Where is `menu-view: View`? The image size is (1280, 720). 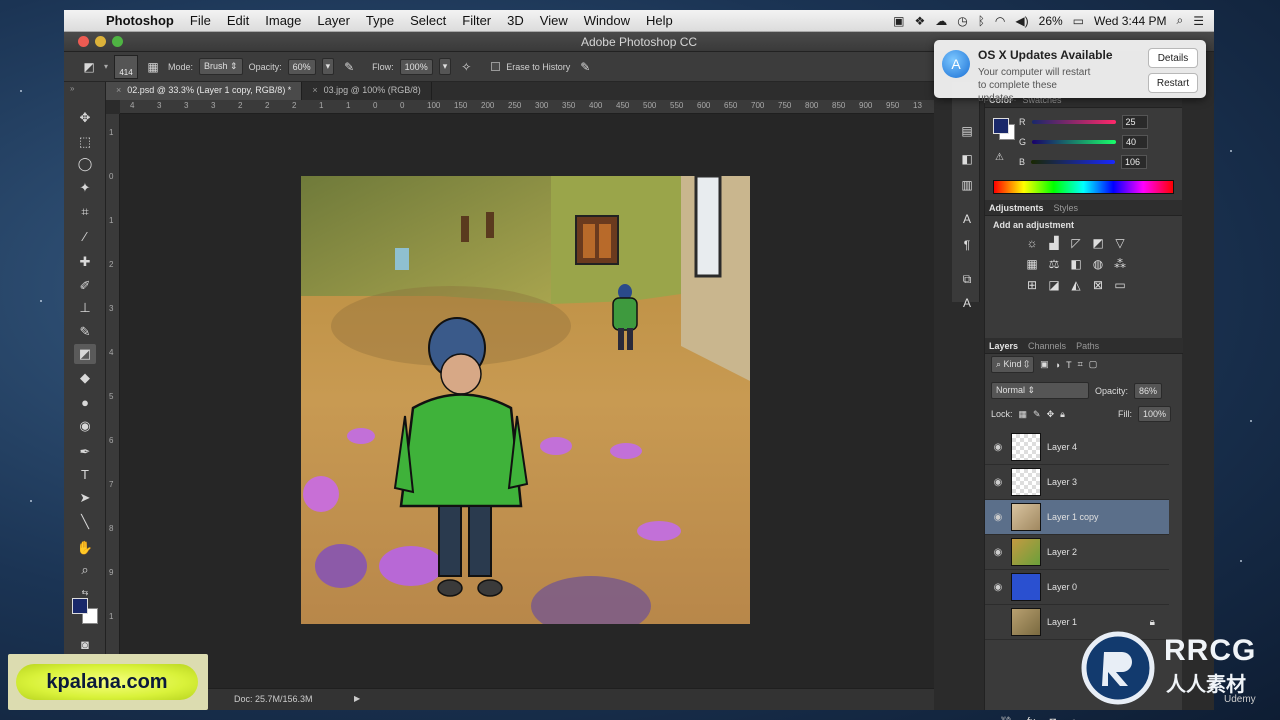
menu-view: View is located at coordinates (554, 20).